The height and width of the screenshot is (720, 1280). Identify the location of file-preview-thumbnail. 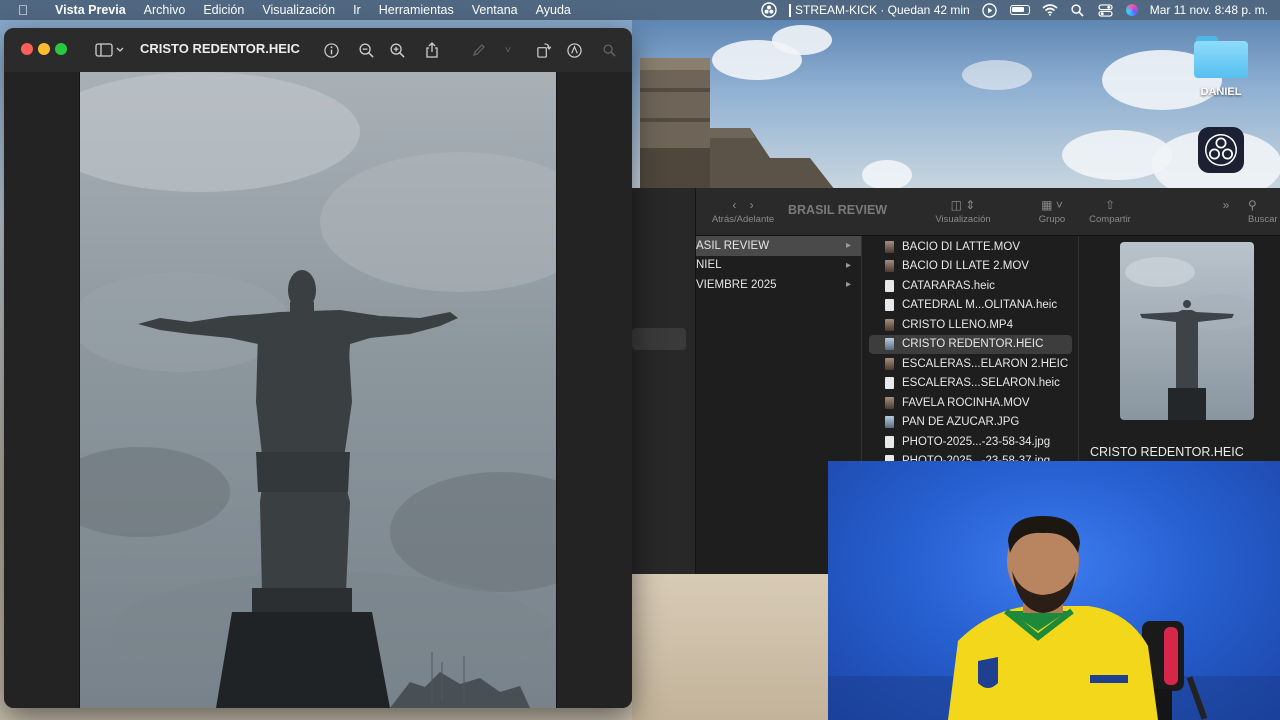
(1187, 331).